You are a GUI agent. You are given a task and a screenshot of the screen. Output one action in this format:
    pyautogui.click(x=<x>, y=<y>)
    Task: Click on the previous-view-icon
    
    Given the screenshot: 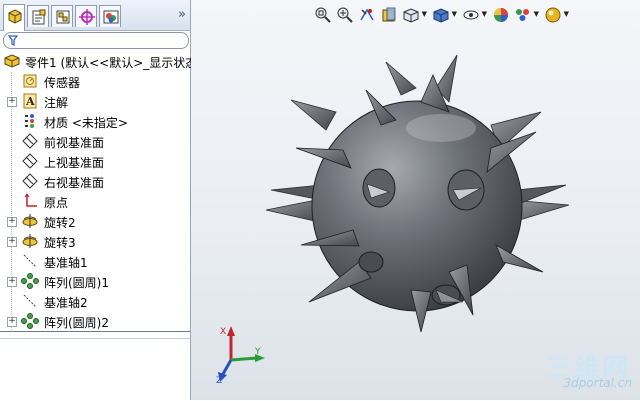 What is the action you would take?
    pyautogui.click(x=367, y=14)
    